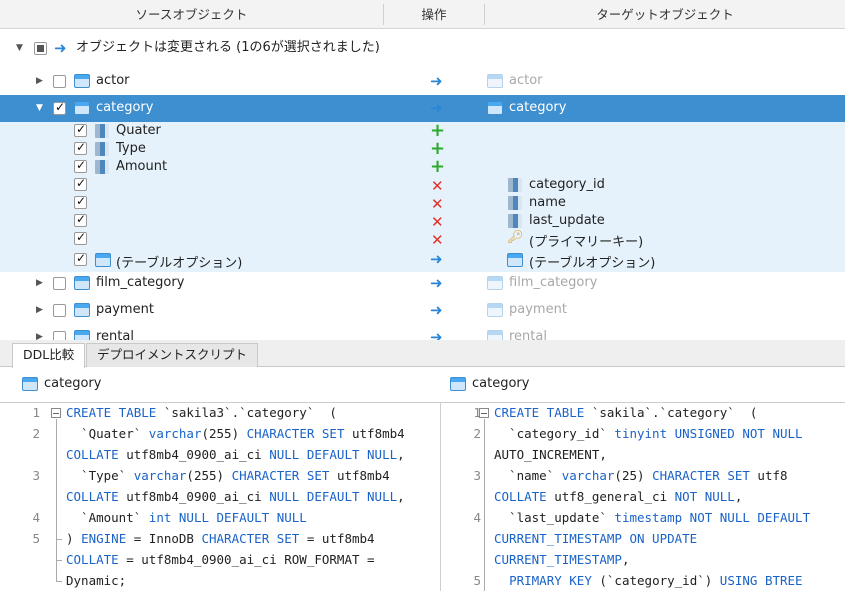 The height and width of the screenshot is (591, 845). Describe the element at coordinates (115, 334) in the screenshot. I see `source-table-name: rental` at that location.